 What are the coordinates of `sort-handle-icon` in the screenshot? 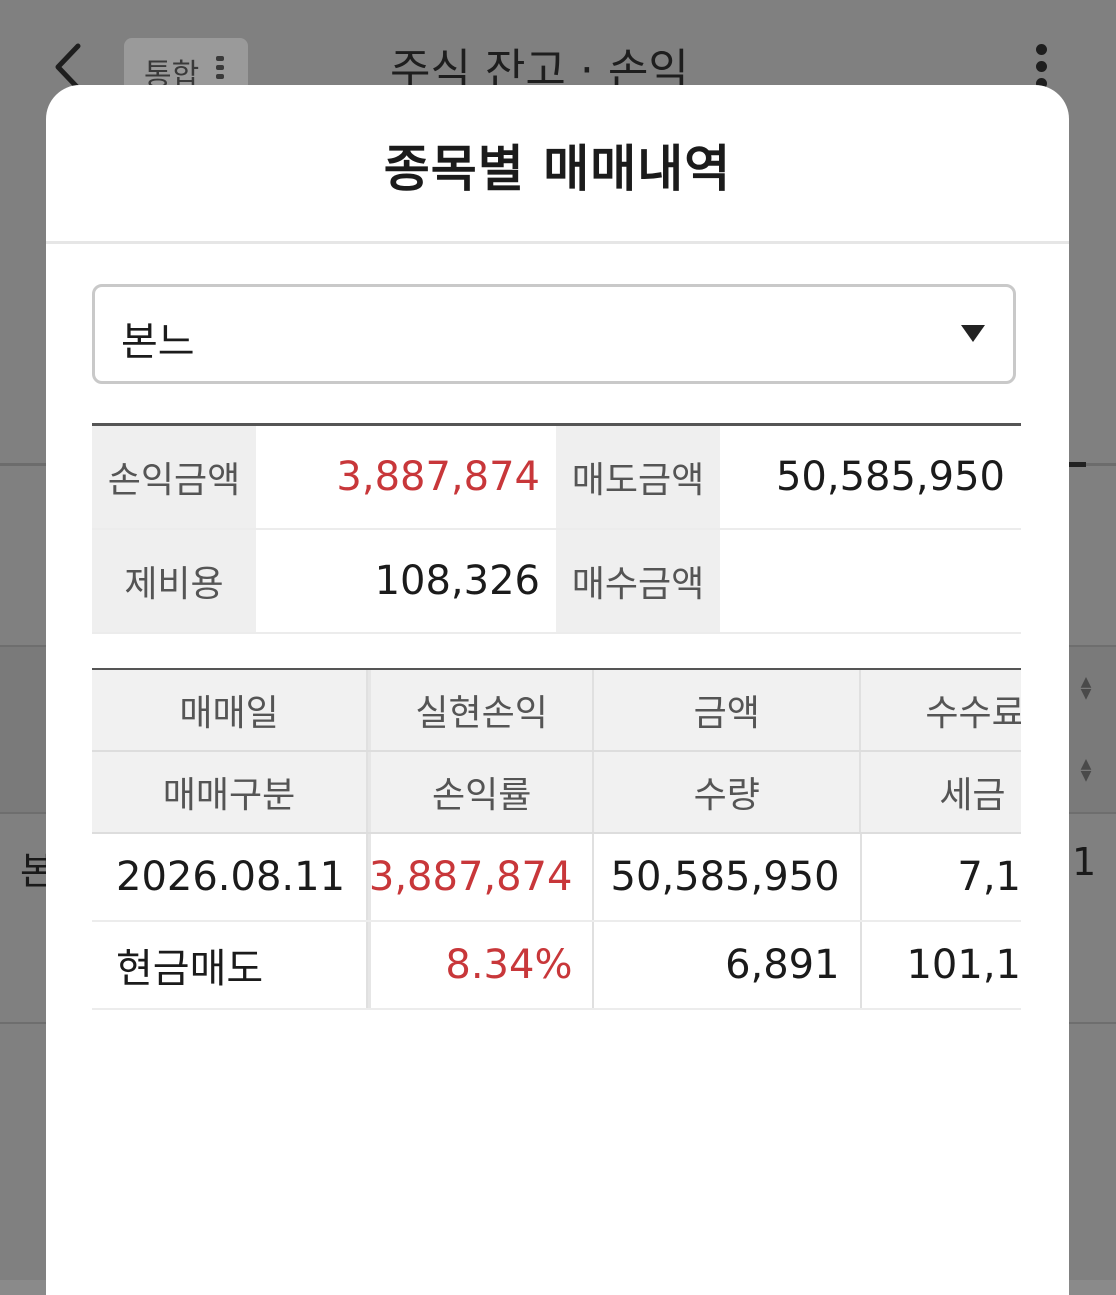 It's located at (221, 69).